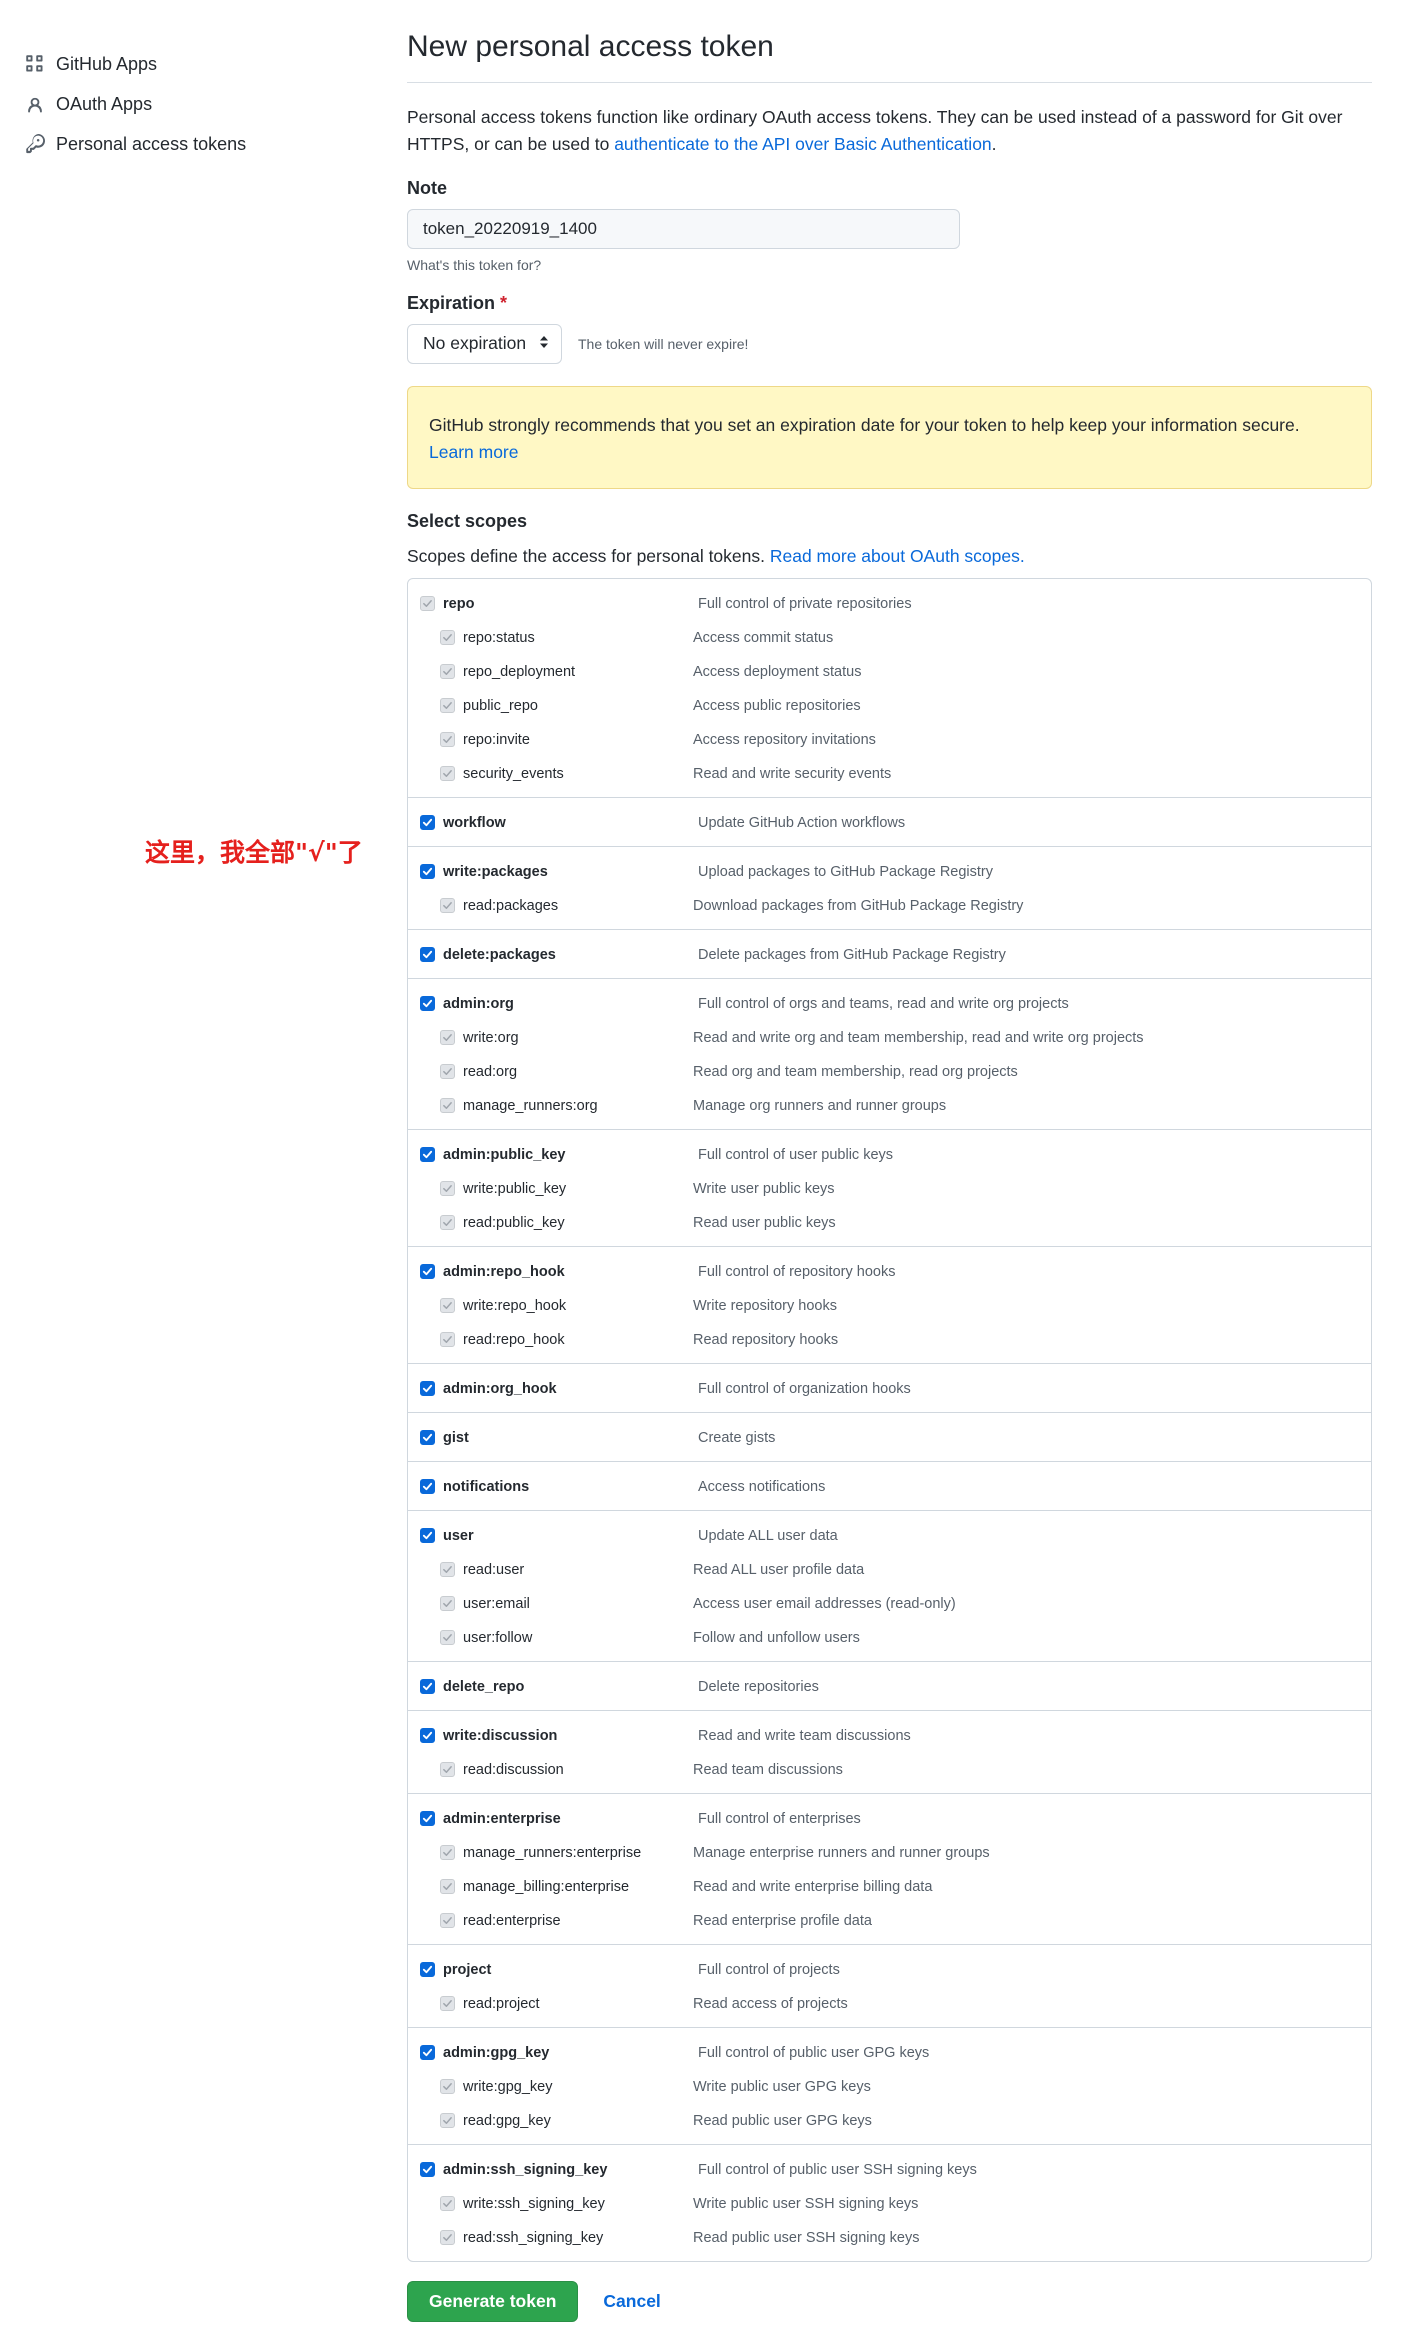 This screenshot has height=2343, width=1401. I want to click on scope-name: project, so click(467, 1969).